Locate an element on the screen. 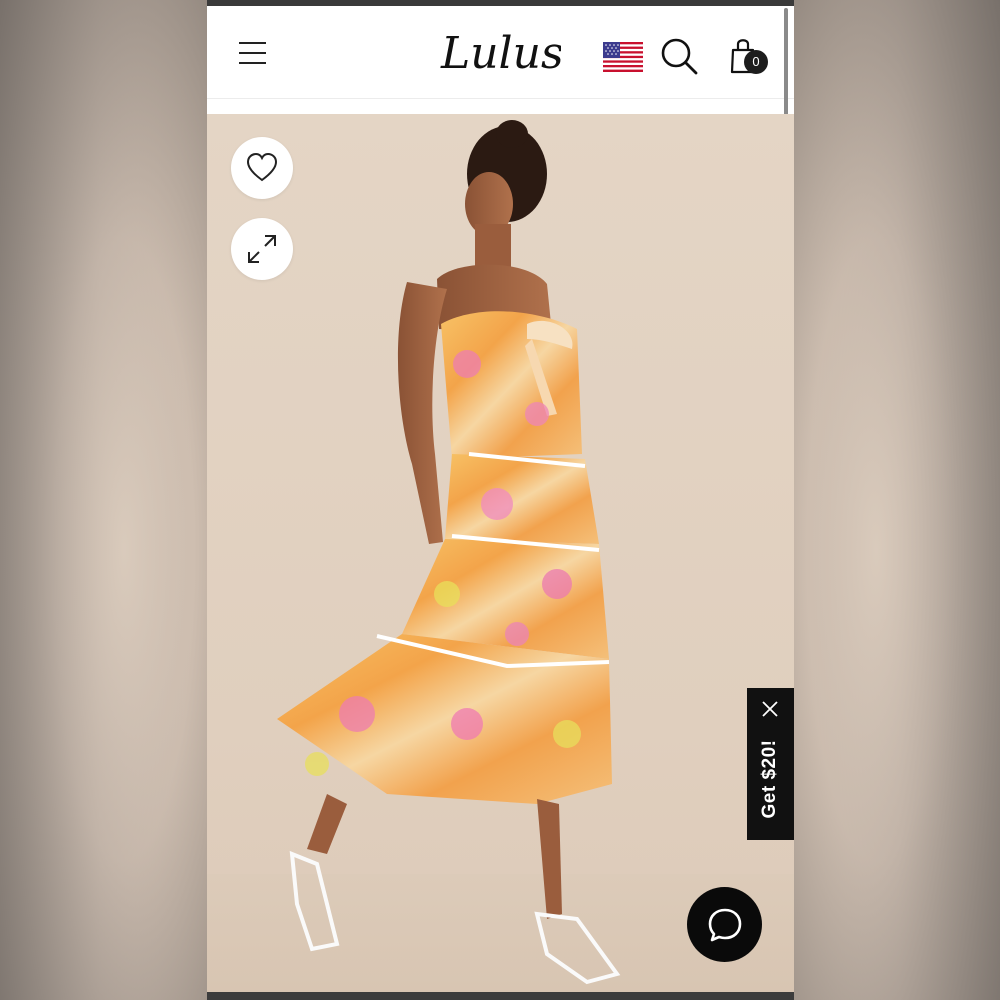 This screenshot has width=1000, height=1000. close-icon is located at coordinates (770, 709).